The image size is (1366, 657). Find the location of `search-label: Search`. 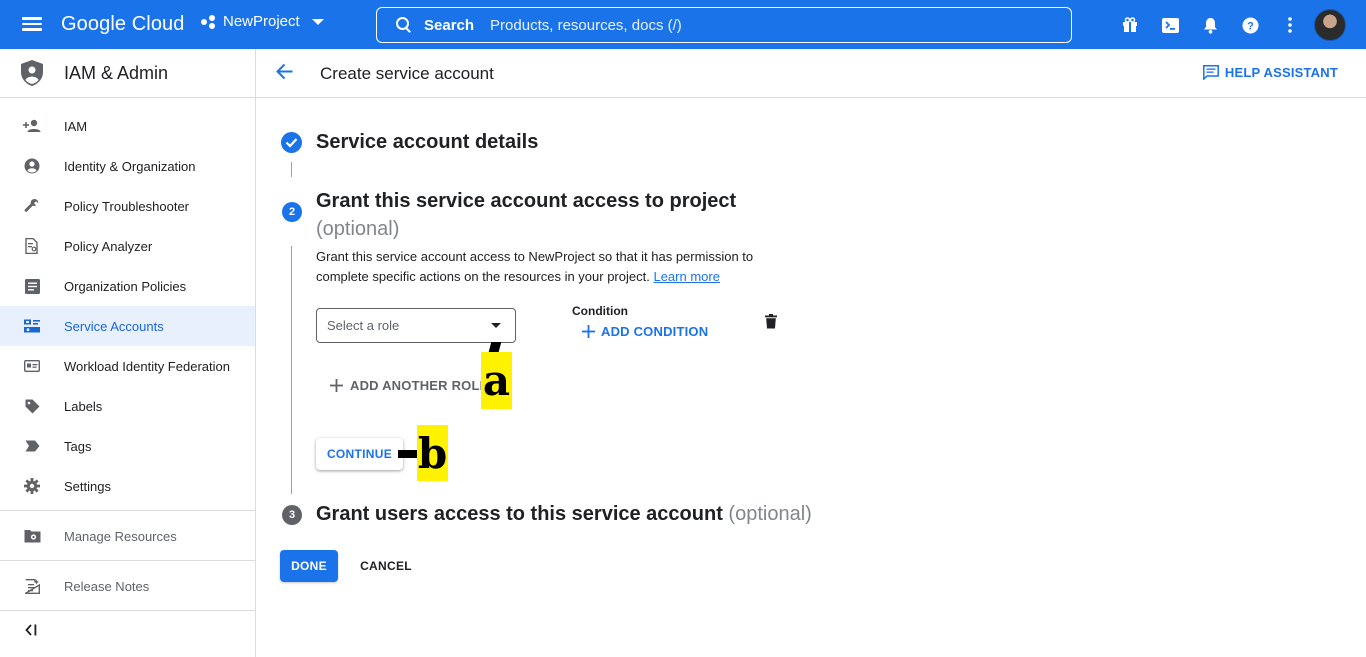

search-label: Search is located at coordinates (449, 25).